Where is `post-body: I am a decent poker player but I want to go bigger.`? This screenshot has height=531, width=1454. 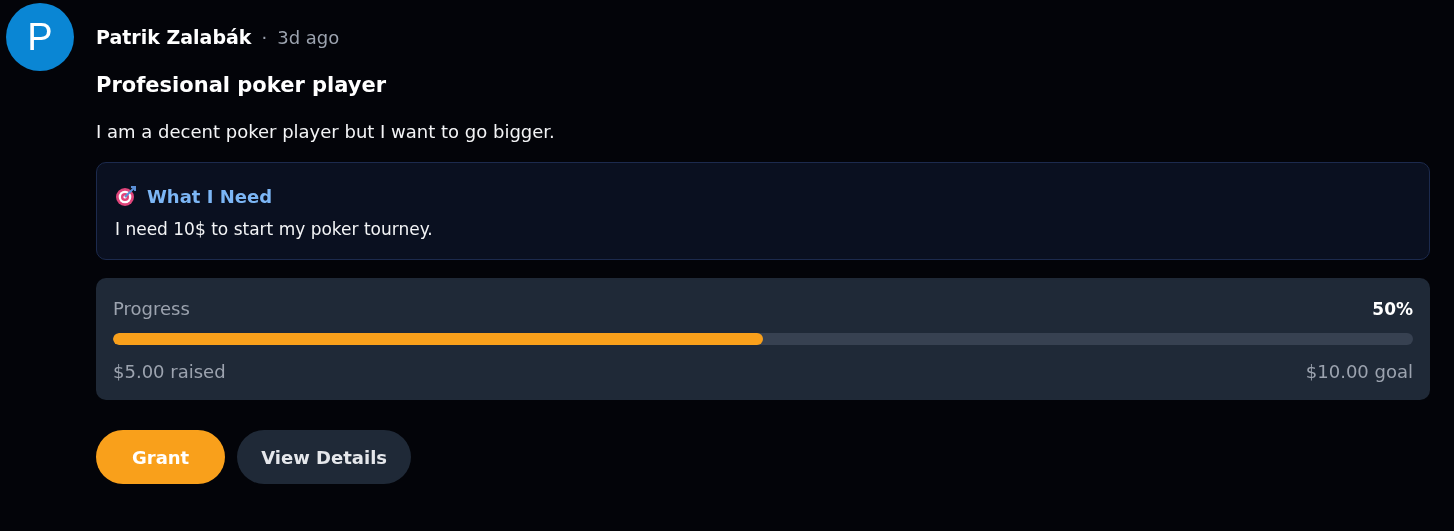 post-body: I am a decent poker player but I want to go bigger. is located at coordinates (326, 131).